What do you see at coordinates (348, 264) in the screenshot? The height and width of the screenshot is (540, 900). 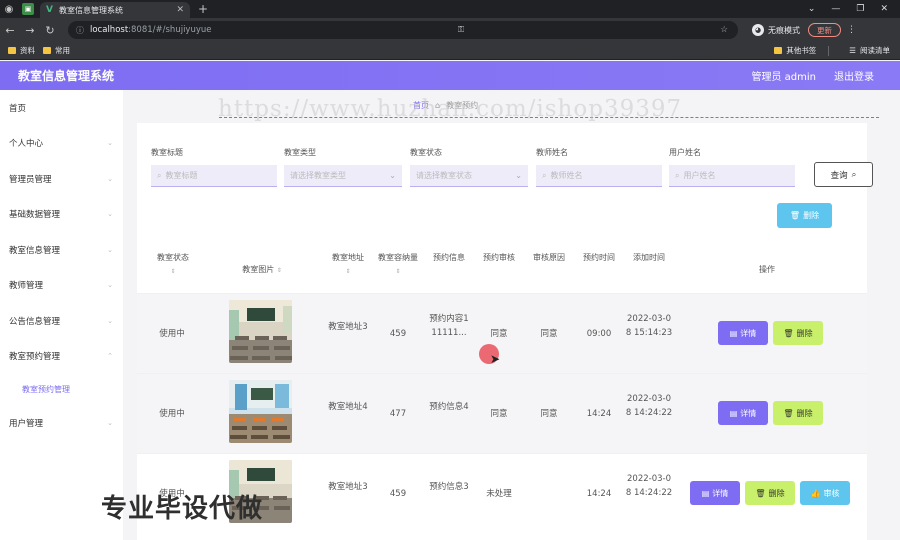 I see `th-address: 教室地址 ⇕` at bounding box center [348, 264].